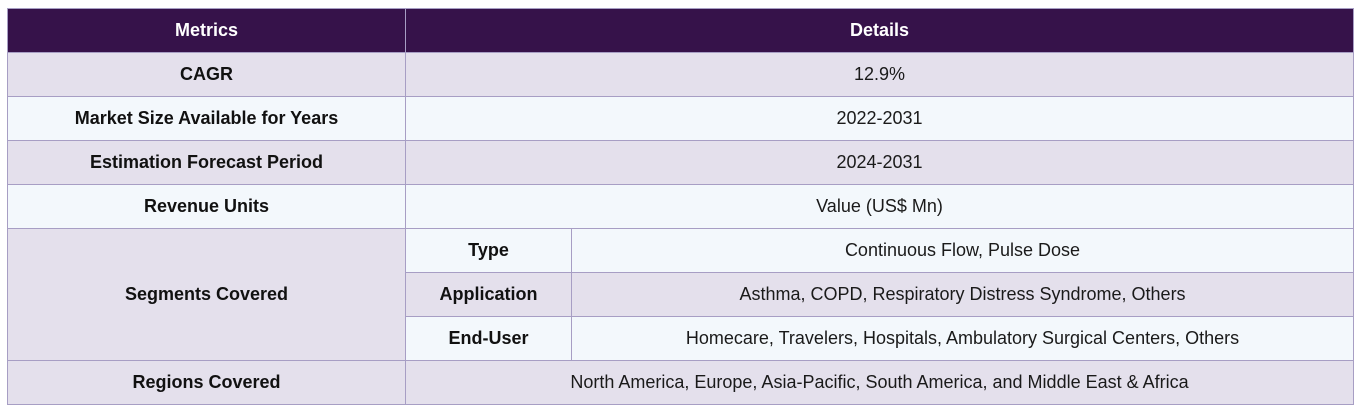 The image size is (1360, 411). I want to click on table-row-cagr: CAGR 12.9%, so click(680, 74).